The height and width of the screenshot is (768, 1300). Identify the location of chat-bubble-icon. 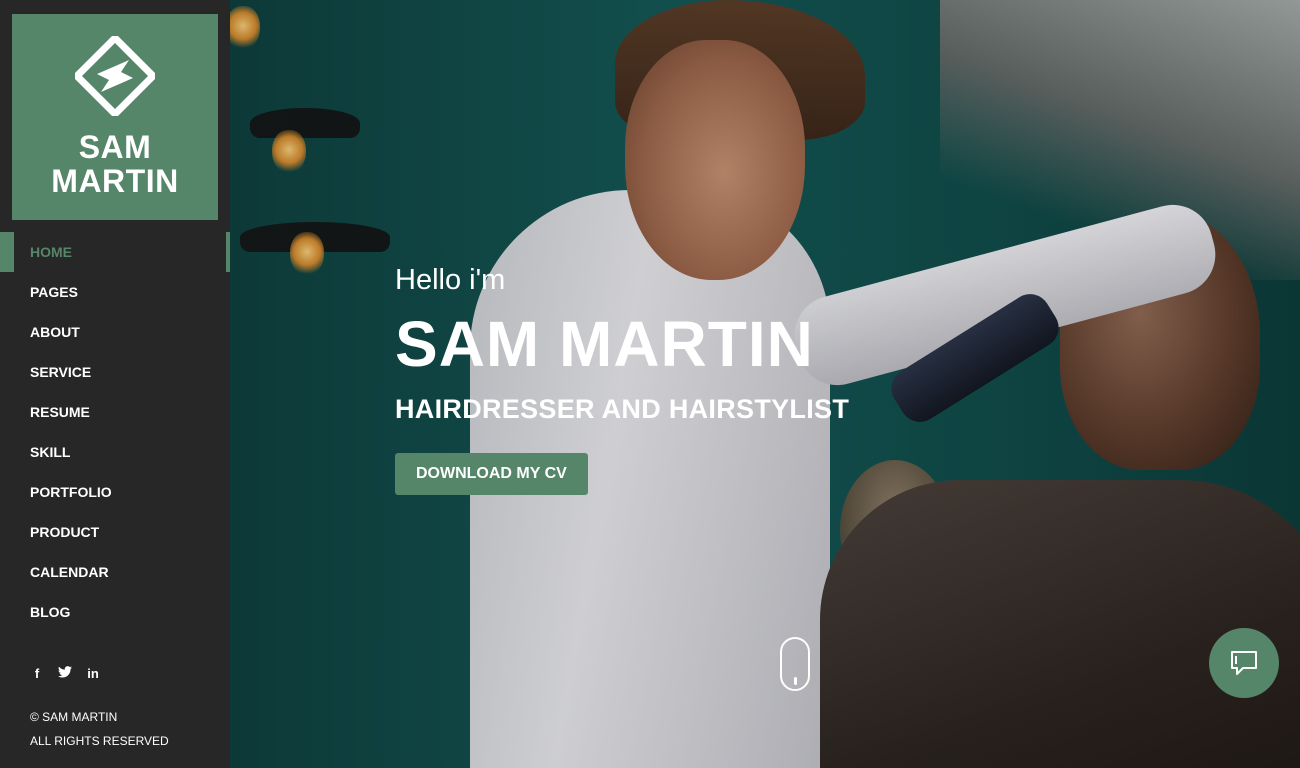
(1244, 663).